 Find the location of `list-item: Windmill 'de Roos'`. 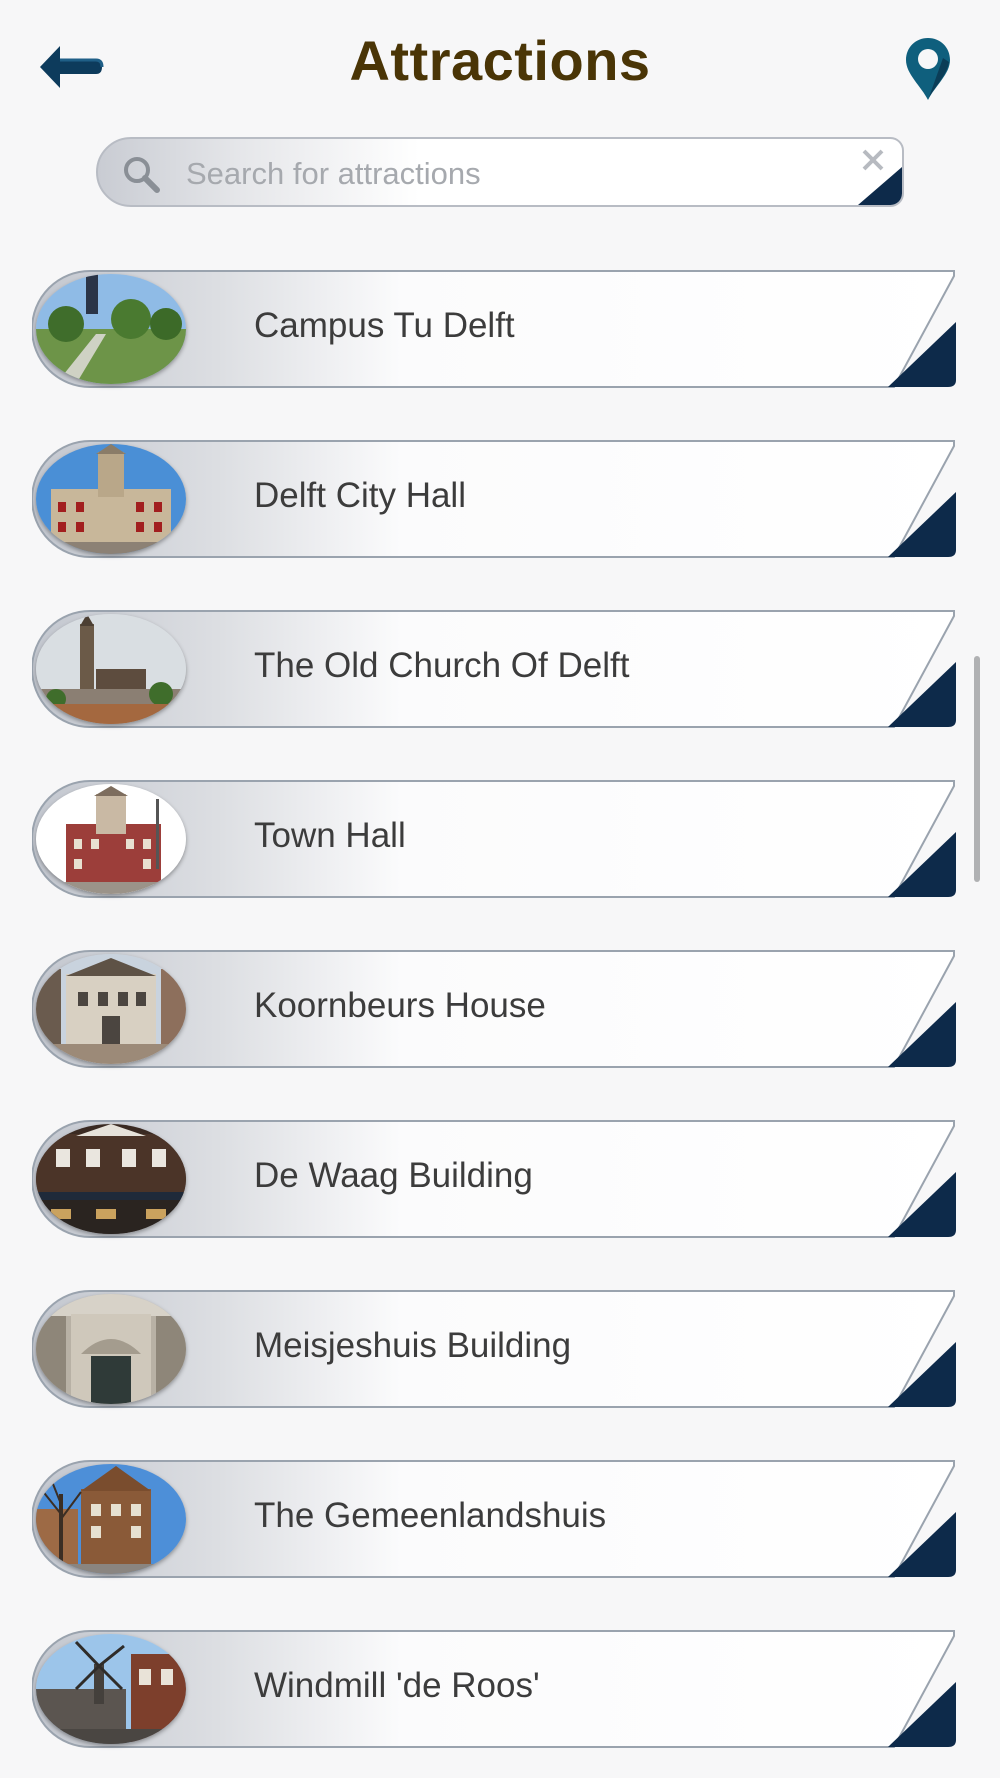

list-item: Windmill 'de Roos' is located at coordinates (494, 1689).